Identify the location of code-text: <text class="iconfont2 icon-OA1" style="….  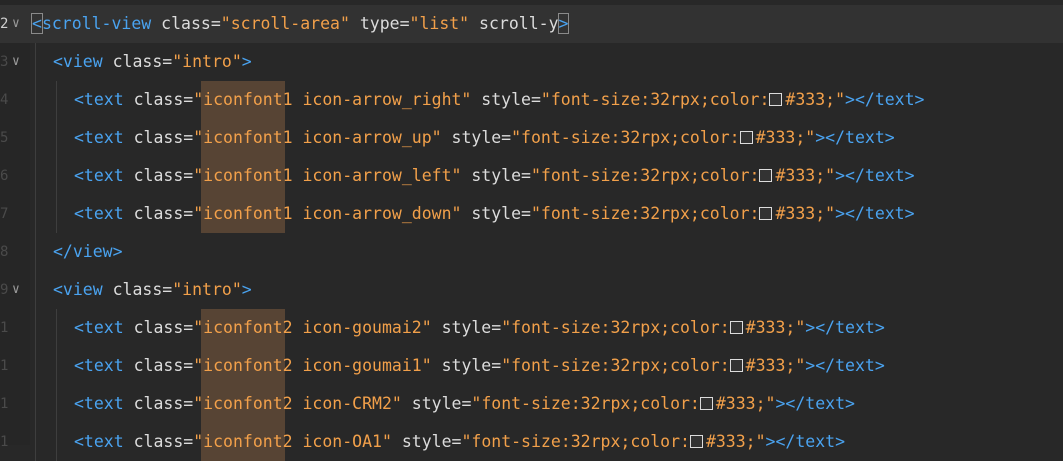
(459, 442).